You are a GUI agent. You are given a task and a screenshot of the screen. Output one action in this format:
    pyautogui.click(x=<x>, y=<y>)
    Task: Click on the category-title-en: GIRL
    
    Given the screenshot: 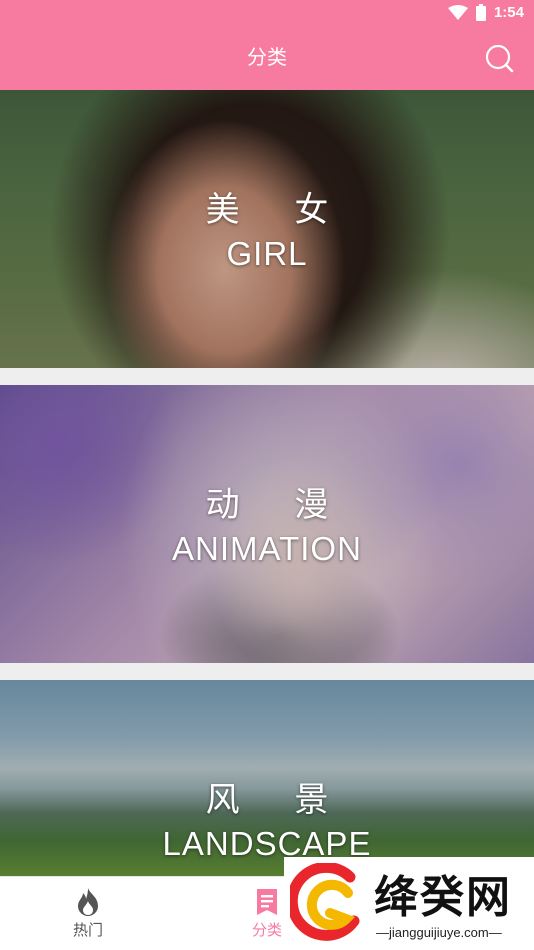 What is the action you would take?
    pyautogui.click(x=267, y=253)
    